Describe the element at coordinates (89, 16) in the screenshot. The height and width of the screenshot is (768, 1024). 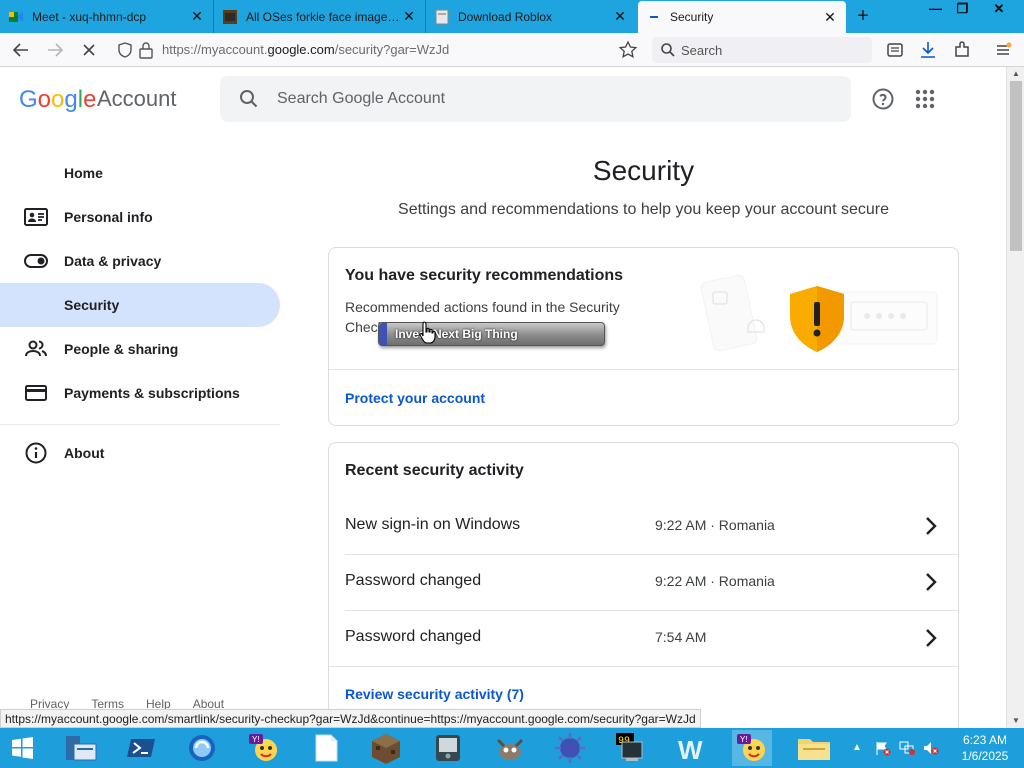
I see `tab-label: Meet - xuq-hhmn-dcp` at that location.